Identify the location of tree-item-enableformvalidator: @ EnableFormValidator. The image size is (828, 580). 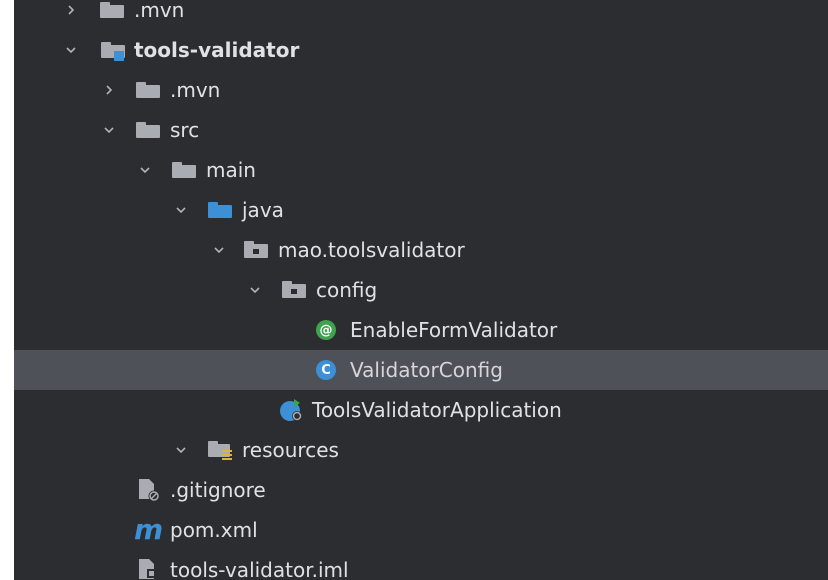
(421, 330).